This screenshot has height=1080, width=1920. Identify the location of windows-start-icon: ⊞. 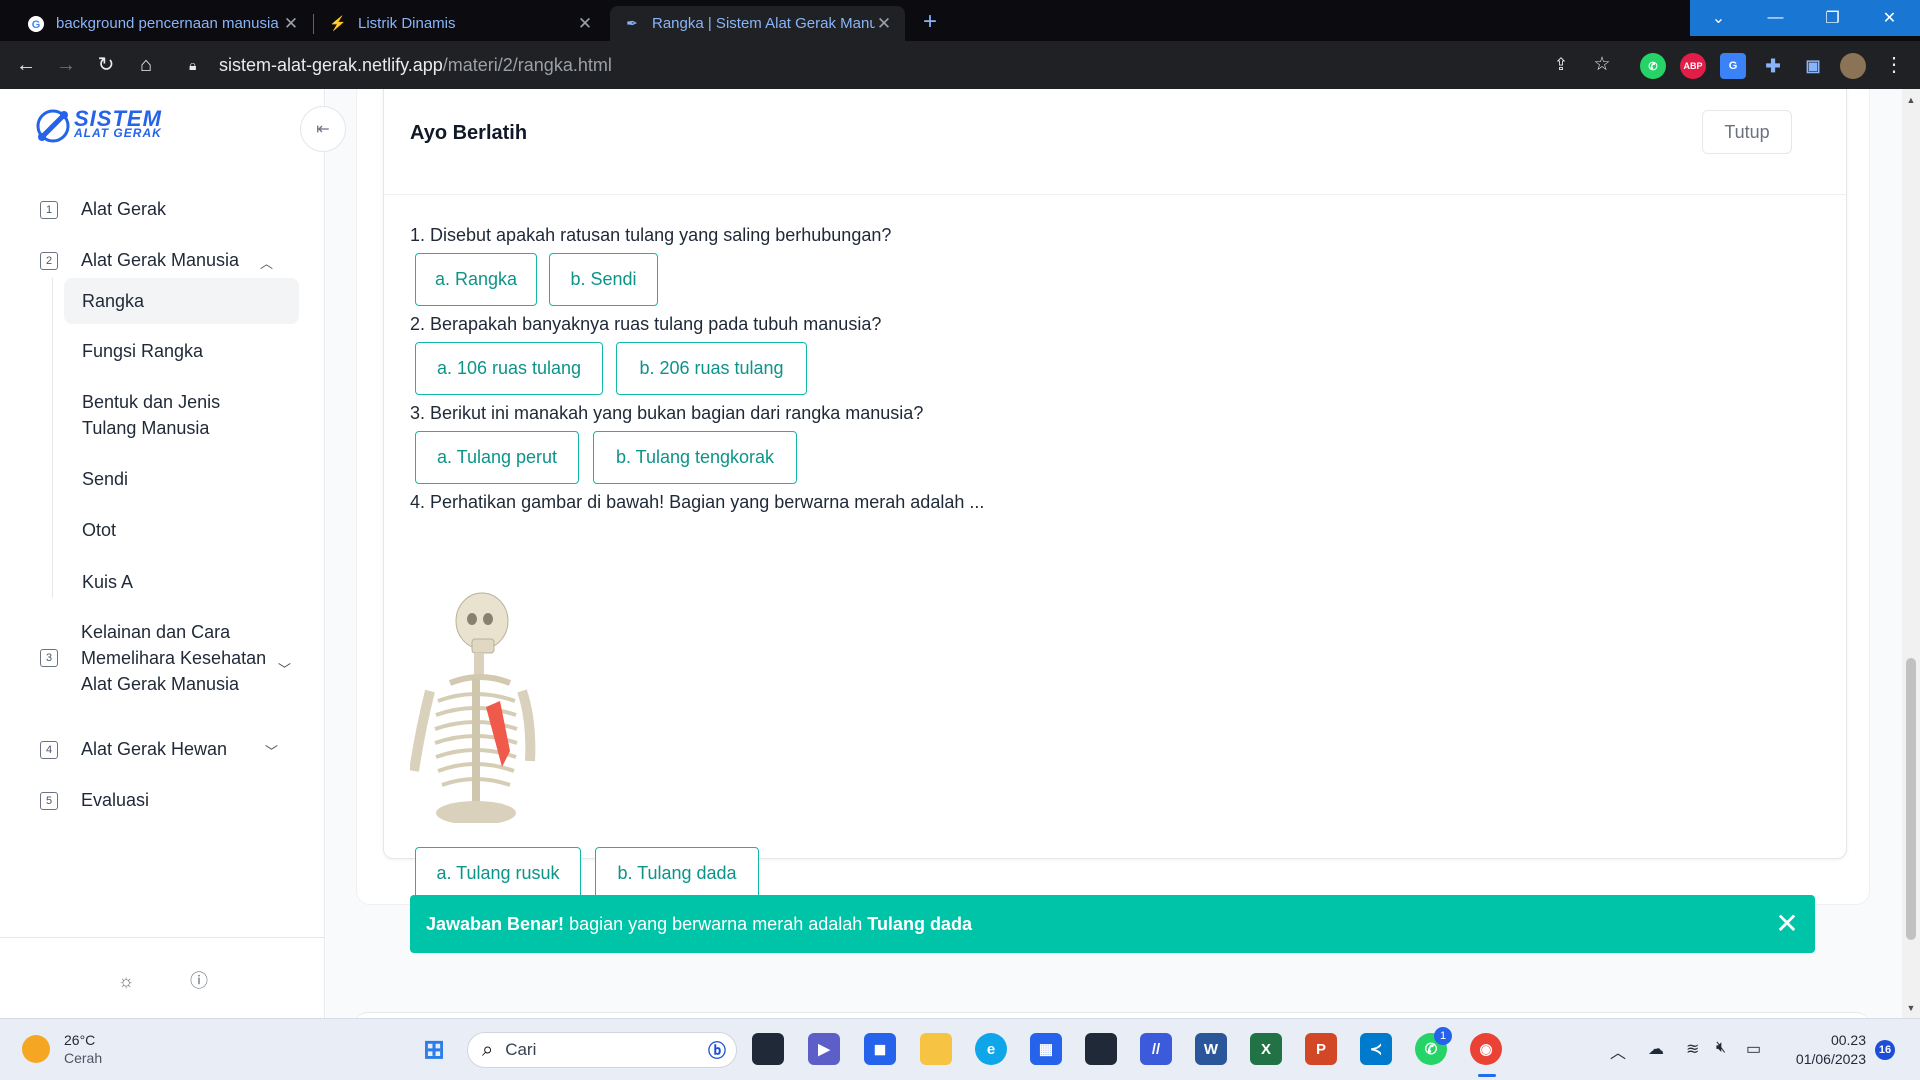
(434, 1049).